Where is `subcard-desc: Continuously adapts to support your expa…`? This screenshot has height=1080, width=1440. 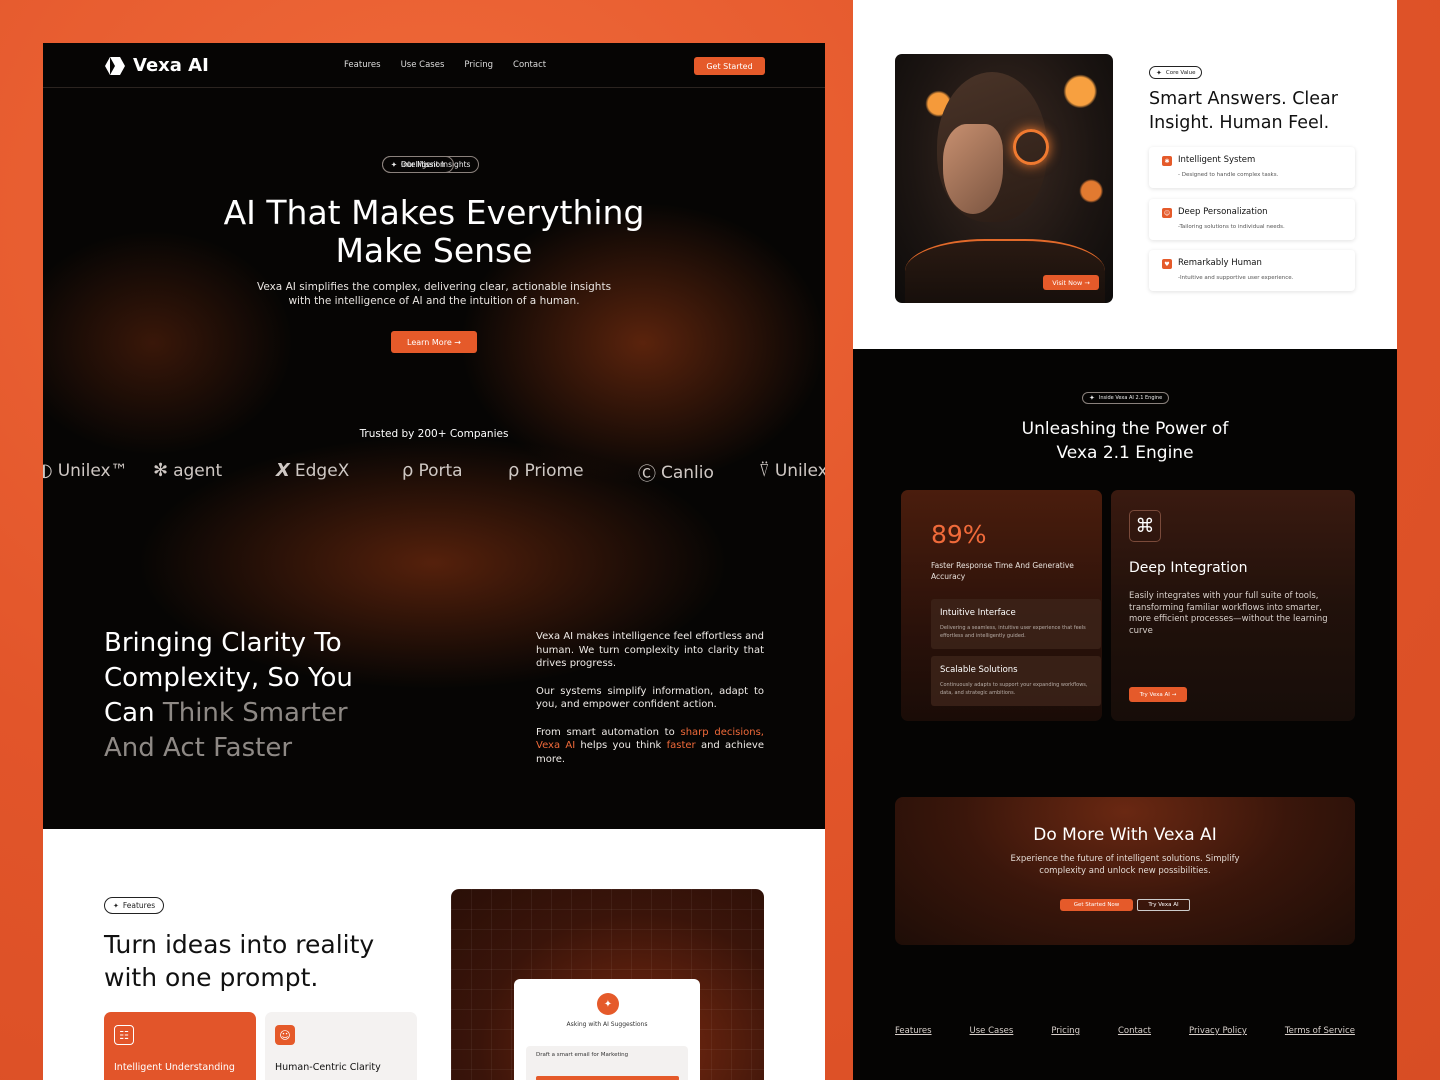
subcard-desc: Continuously adapts to support your expa… is located at coordinates (1014, 689).